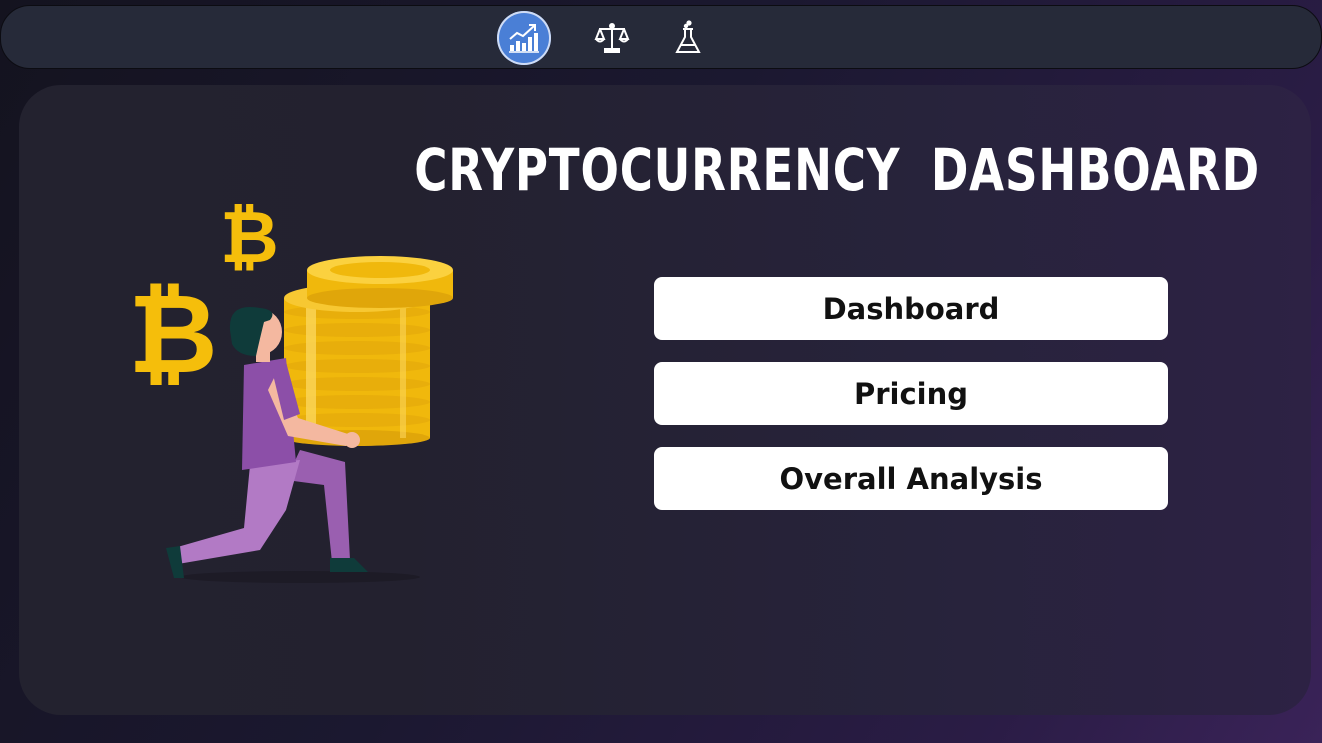 The image size is (1322, 743). What do you see at coordinates (837, 170) in the screenshot?
I see `page-title: CRYPTOCURRENCY DASHBOARD` at bounding box center [837, 170].